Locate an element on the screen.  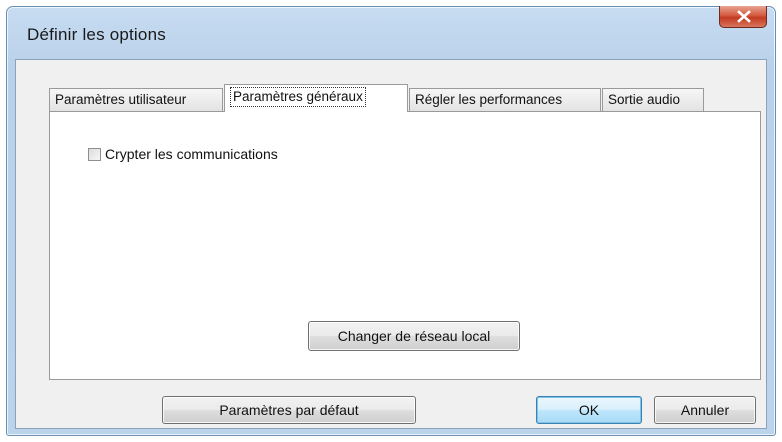
change-lan-button: Changer de réseau local is located at coordinates (414, 336).